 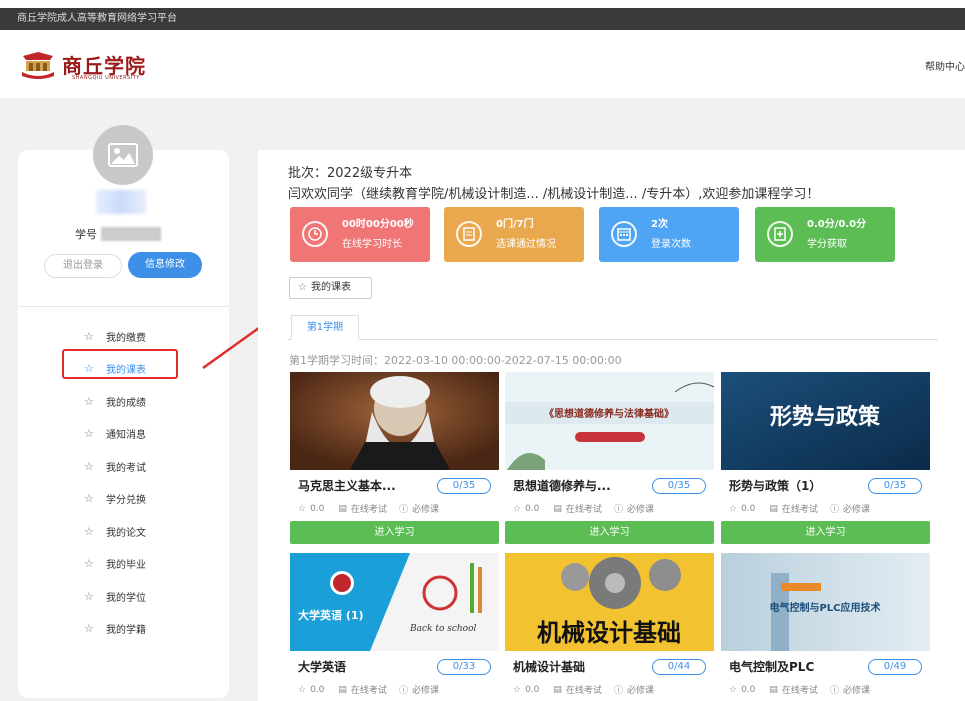 I want to click on sidebar-item-label: 我的论文, so click(x=126, y=533).